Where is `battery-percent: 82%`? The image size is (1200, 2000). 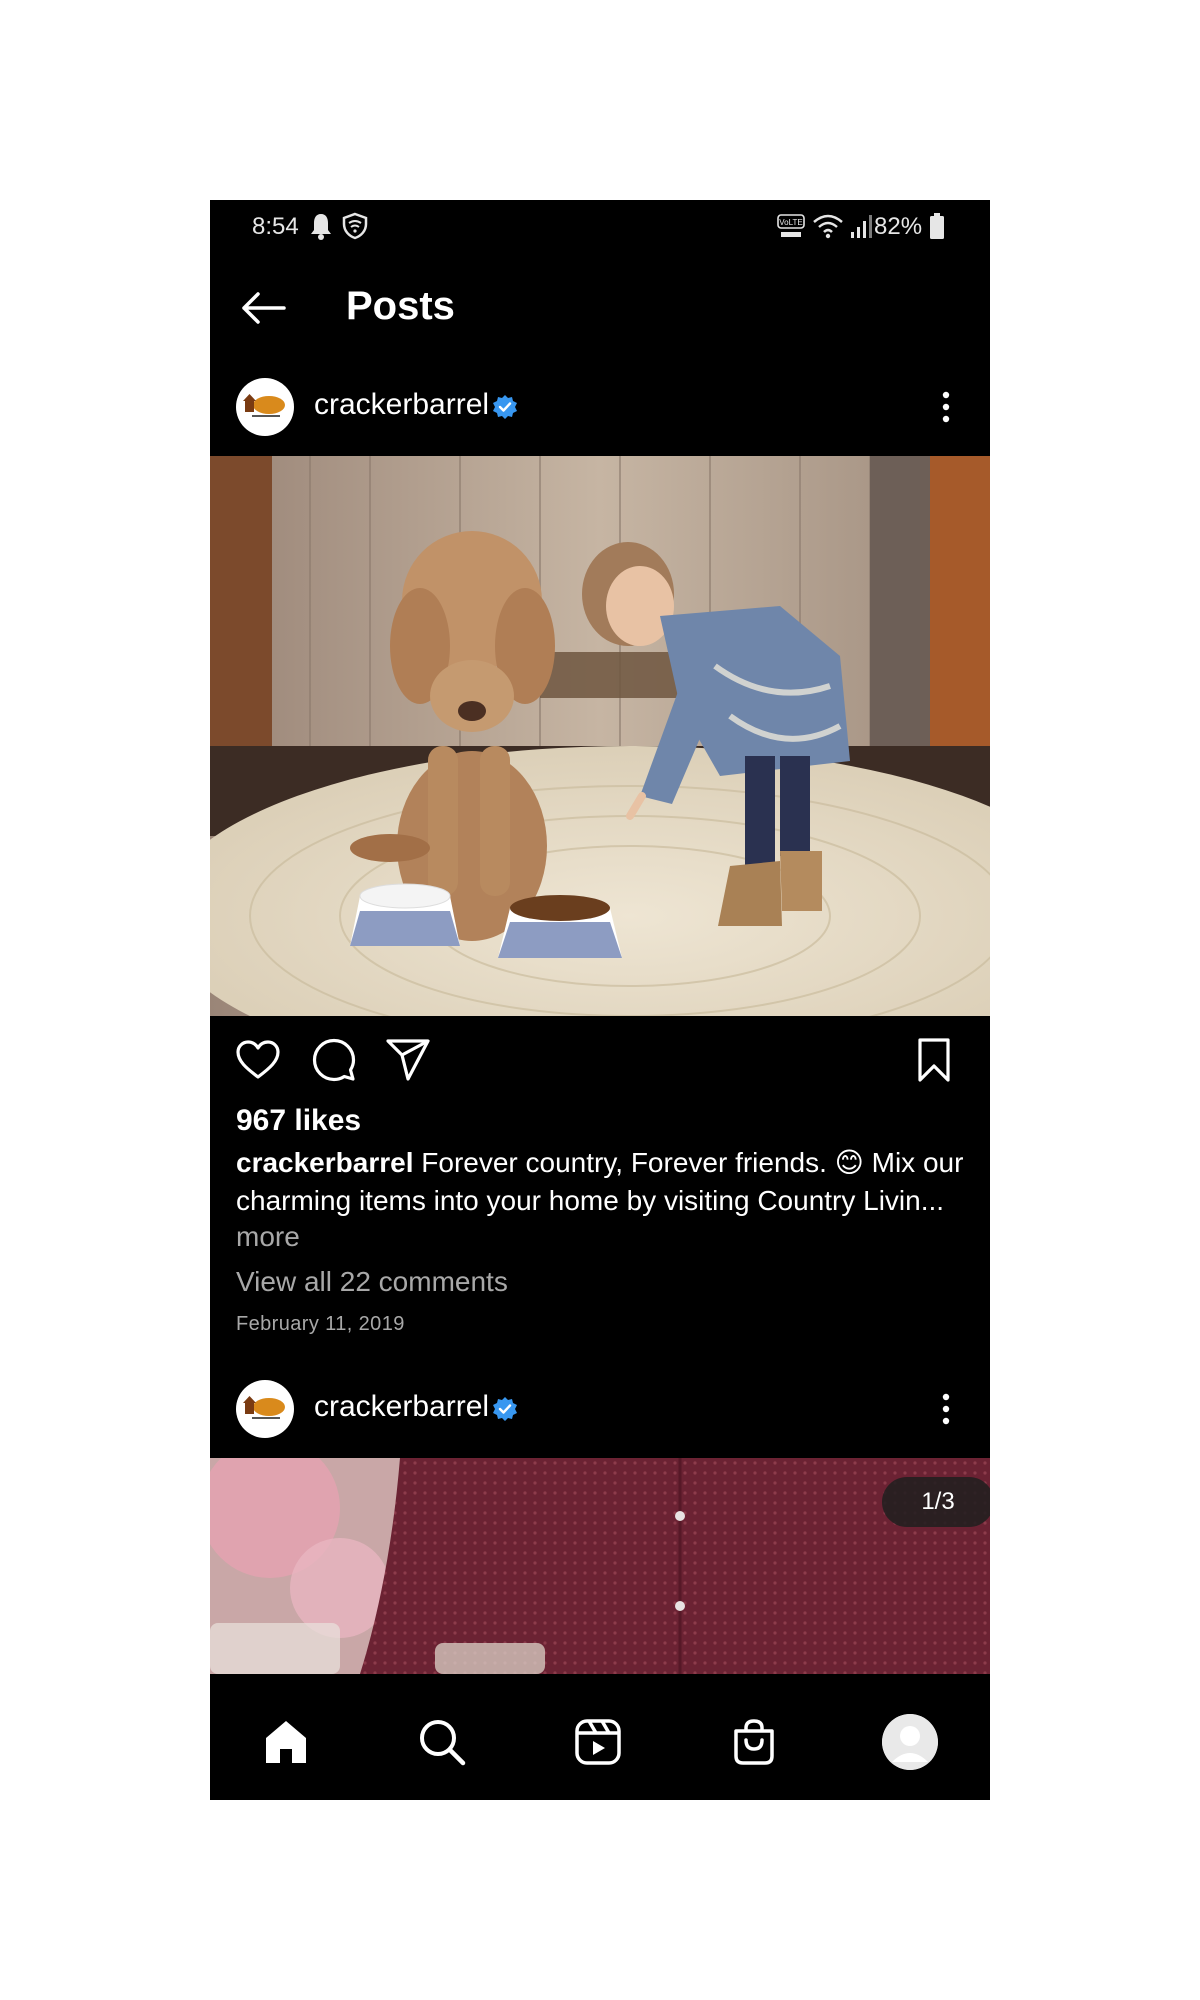 battery-percent: 82% is located at coordinates (898, 226).